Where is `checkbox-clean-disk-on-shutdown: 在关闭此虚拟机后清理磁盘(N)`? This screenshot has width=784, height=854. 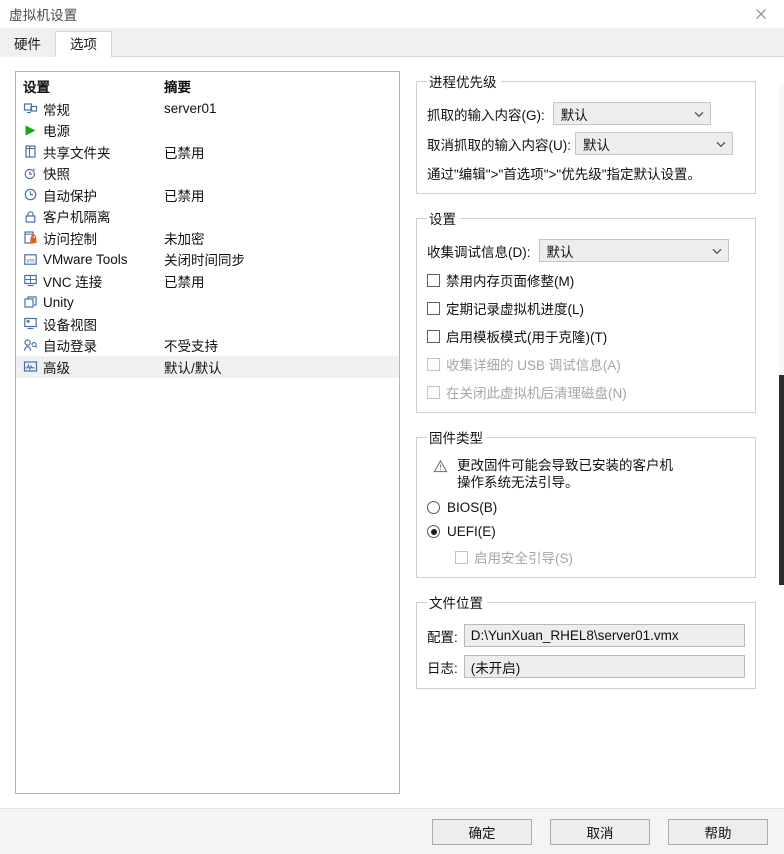
checkbox-clean-disk-on-shutdown: 在关闭此虚拟机后清理磁盘(N) is located at coordinates (586, 392).